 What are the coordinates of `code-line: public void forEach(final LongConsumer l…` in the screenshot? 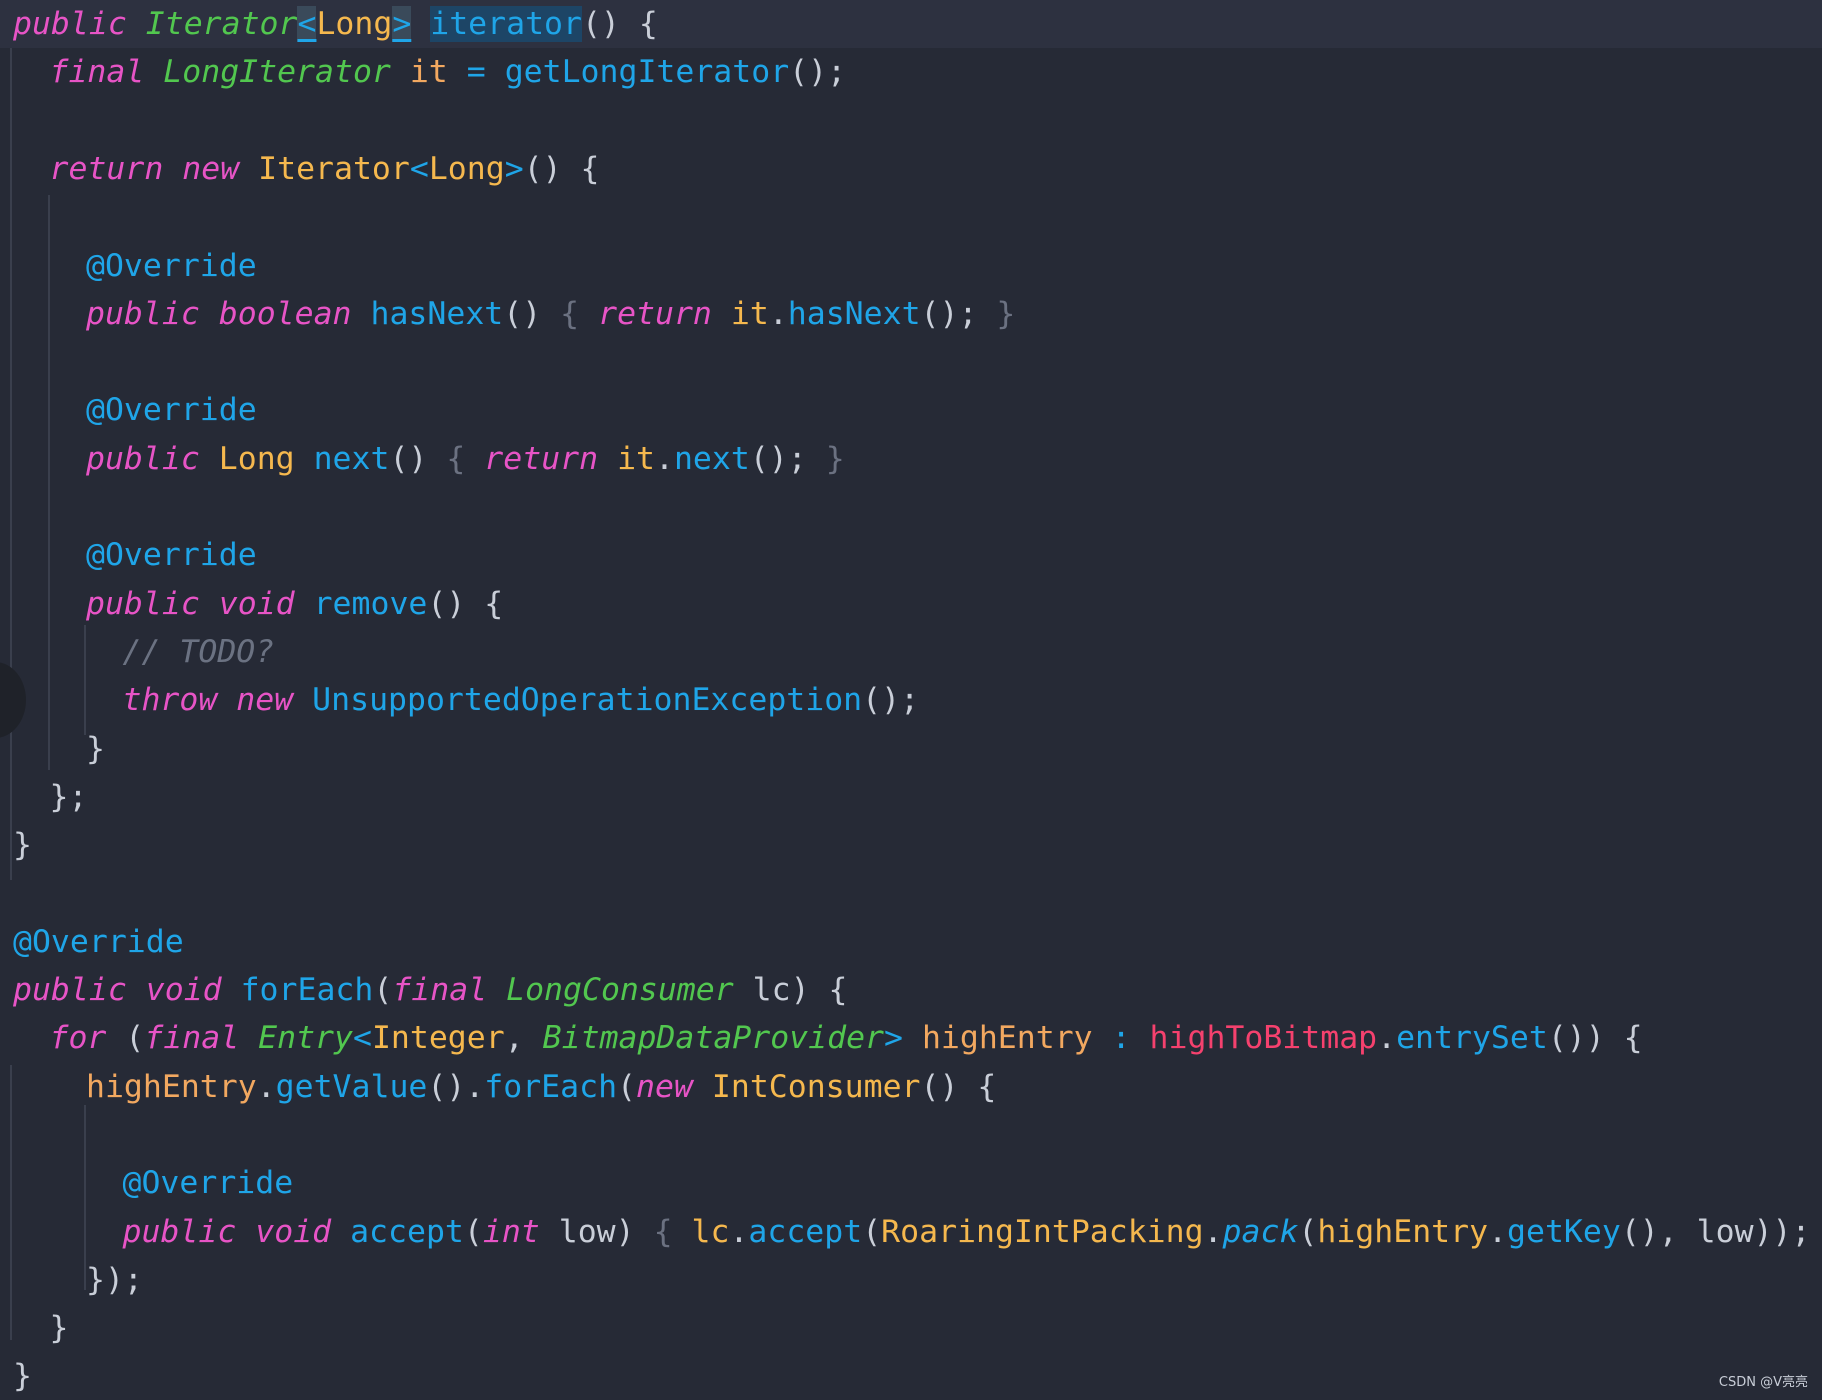 It's located at (911, 990).